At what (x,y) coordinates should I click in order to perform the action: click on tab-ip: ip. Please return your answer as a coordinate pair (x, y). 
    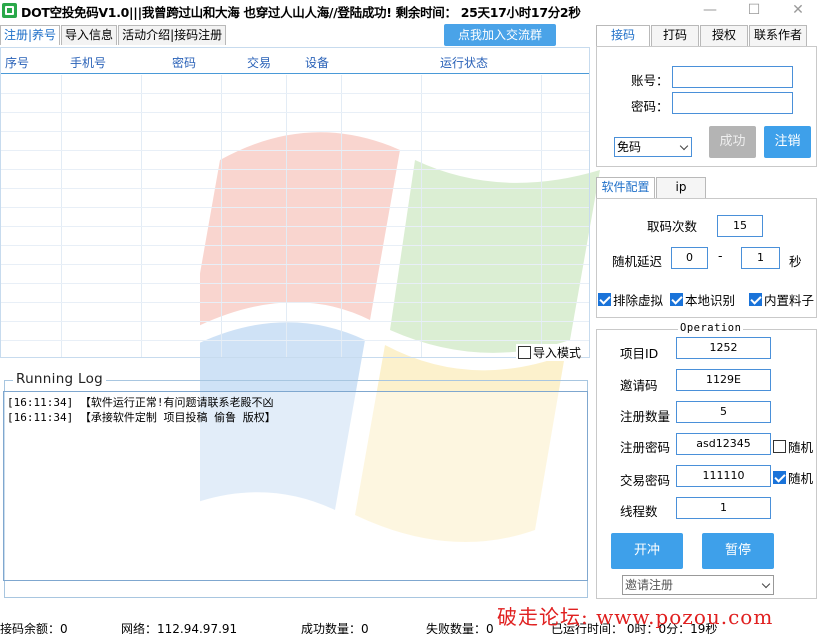
    Looking at the image, I should click on (681, 187).